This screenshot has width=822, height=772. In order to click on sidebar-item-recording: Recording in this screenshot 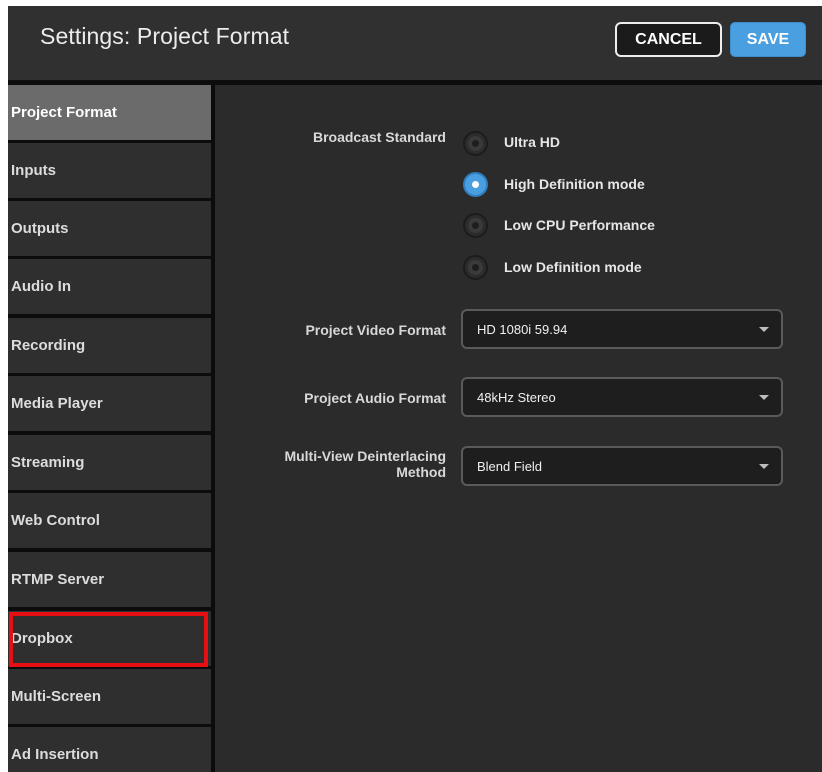, I will do `click(109, 345)`.